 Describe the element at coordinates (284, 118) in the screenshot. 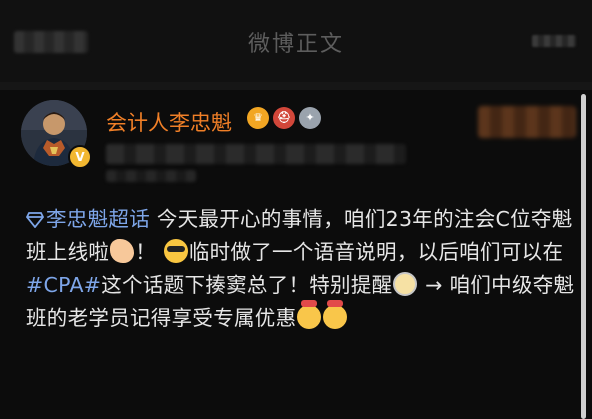

I see `helmet-badge-icon: ⛑` at that location.